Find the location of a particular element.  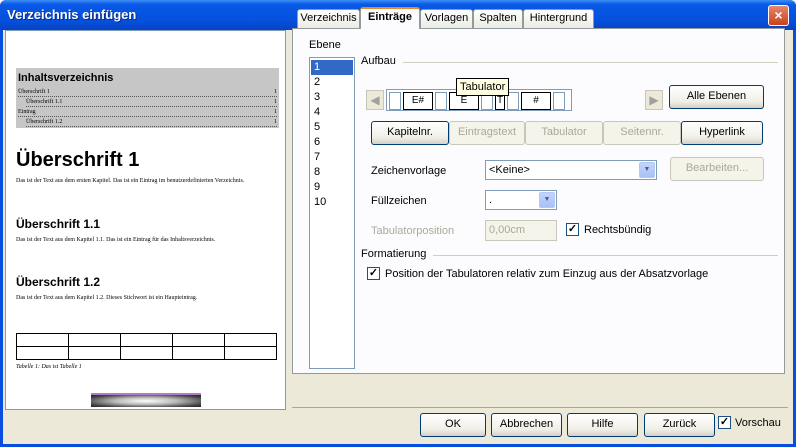

tab-vorlagen: Vorlagen is located at coordinates (446, 18).